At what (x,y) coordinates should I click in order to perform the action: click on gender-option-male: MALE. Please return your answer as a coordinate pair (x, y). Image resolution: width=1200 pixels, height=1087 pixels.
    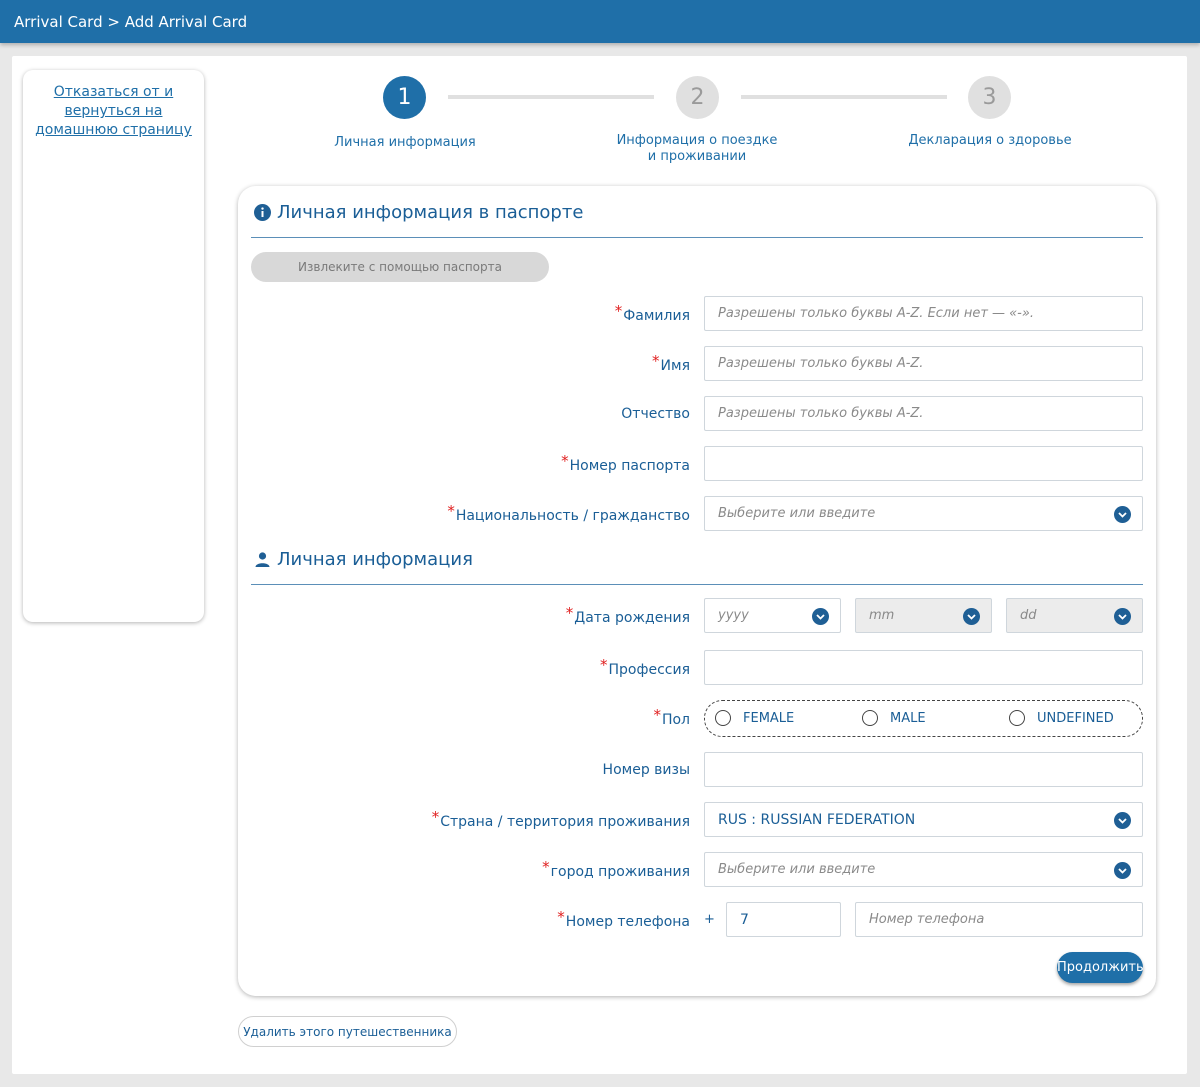
    Looking at the image, I should click on (894, 718).